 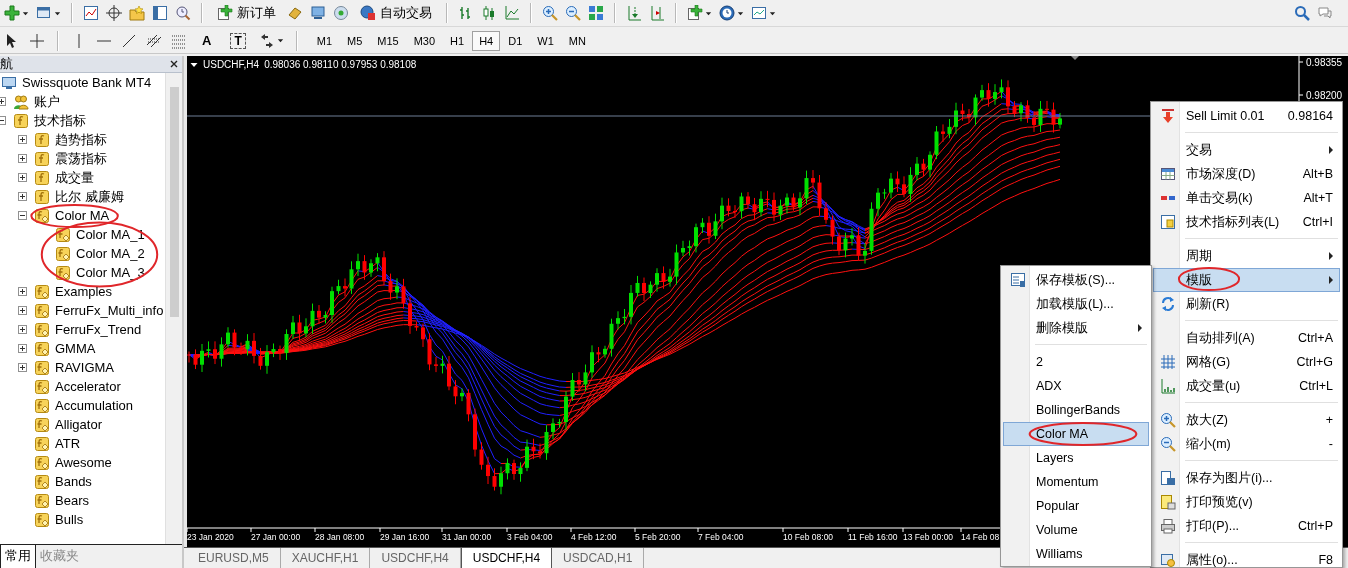 What do you see at coordinates (318, 13) in the screenshot?
I see `monitor-icon` at bounding box center [318, 13].